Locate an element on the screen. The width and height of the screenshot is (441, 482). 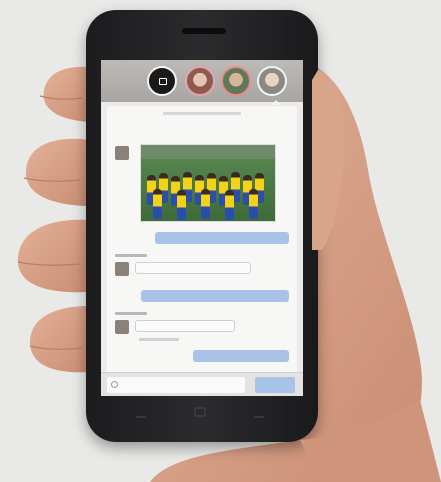
message-icon is located at coordinates (163, 81).